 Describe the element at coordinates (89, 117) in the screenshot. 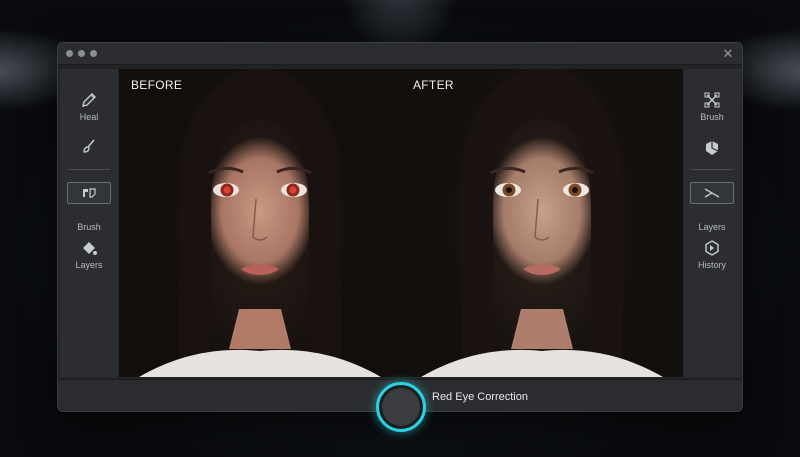

I see `tool-heal-label: Heal` at that location.